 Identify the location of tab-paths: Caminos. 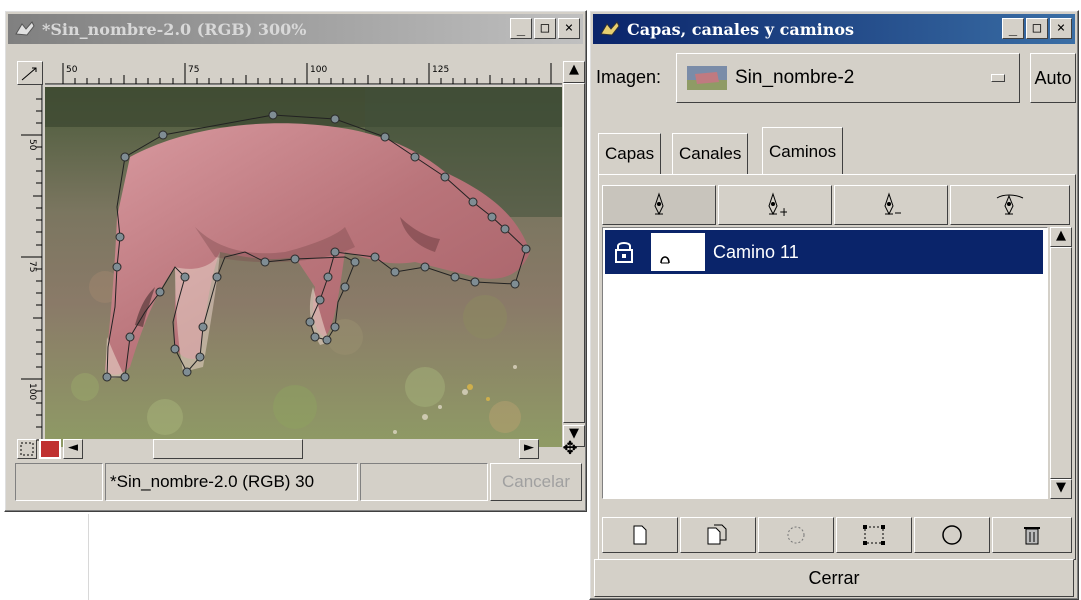
(803, 151).